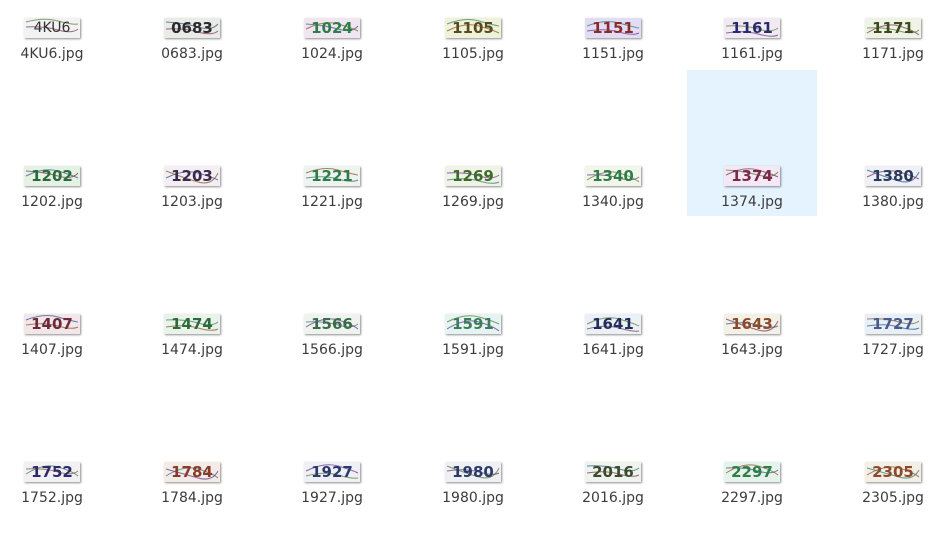 The image size is (951, 537). What do you see at coordinates (752, 291) in the screenshot?
I see `file-item: 1643 1643.jpg` at bounding box center [752, 291].